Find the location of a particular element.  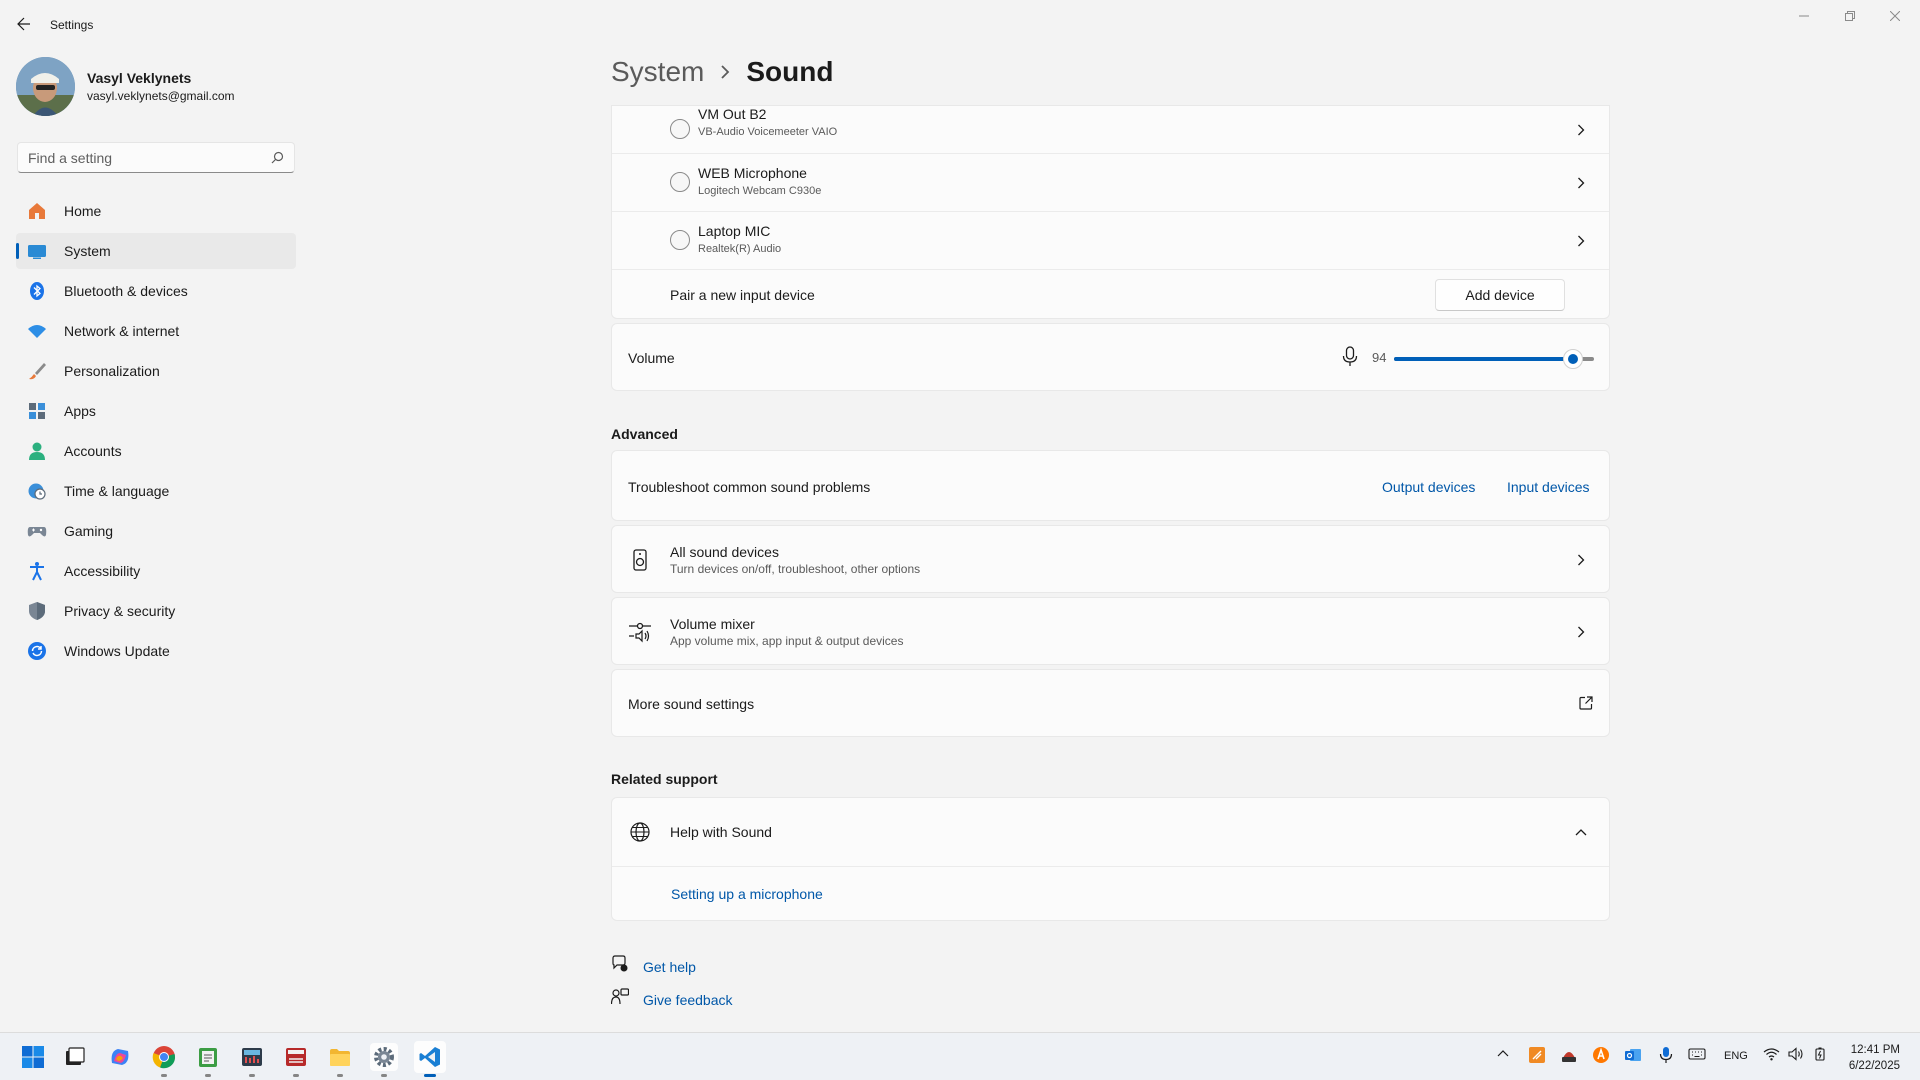

help-with-sound-header: Help with Sound is located at coordinates (1110, 832).